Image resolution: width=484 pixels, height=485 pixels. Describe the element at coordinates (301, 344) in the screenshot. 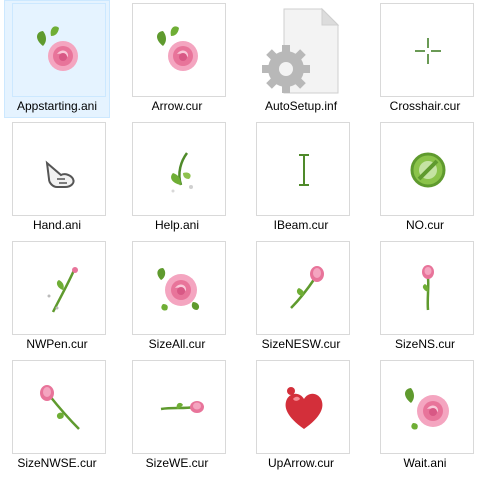

I see `file-name: SizeNESW.cur` at that location.